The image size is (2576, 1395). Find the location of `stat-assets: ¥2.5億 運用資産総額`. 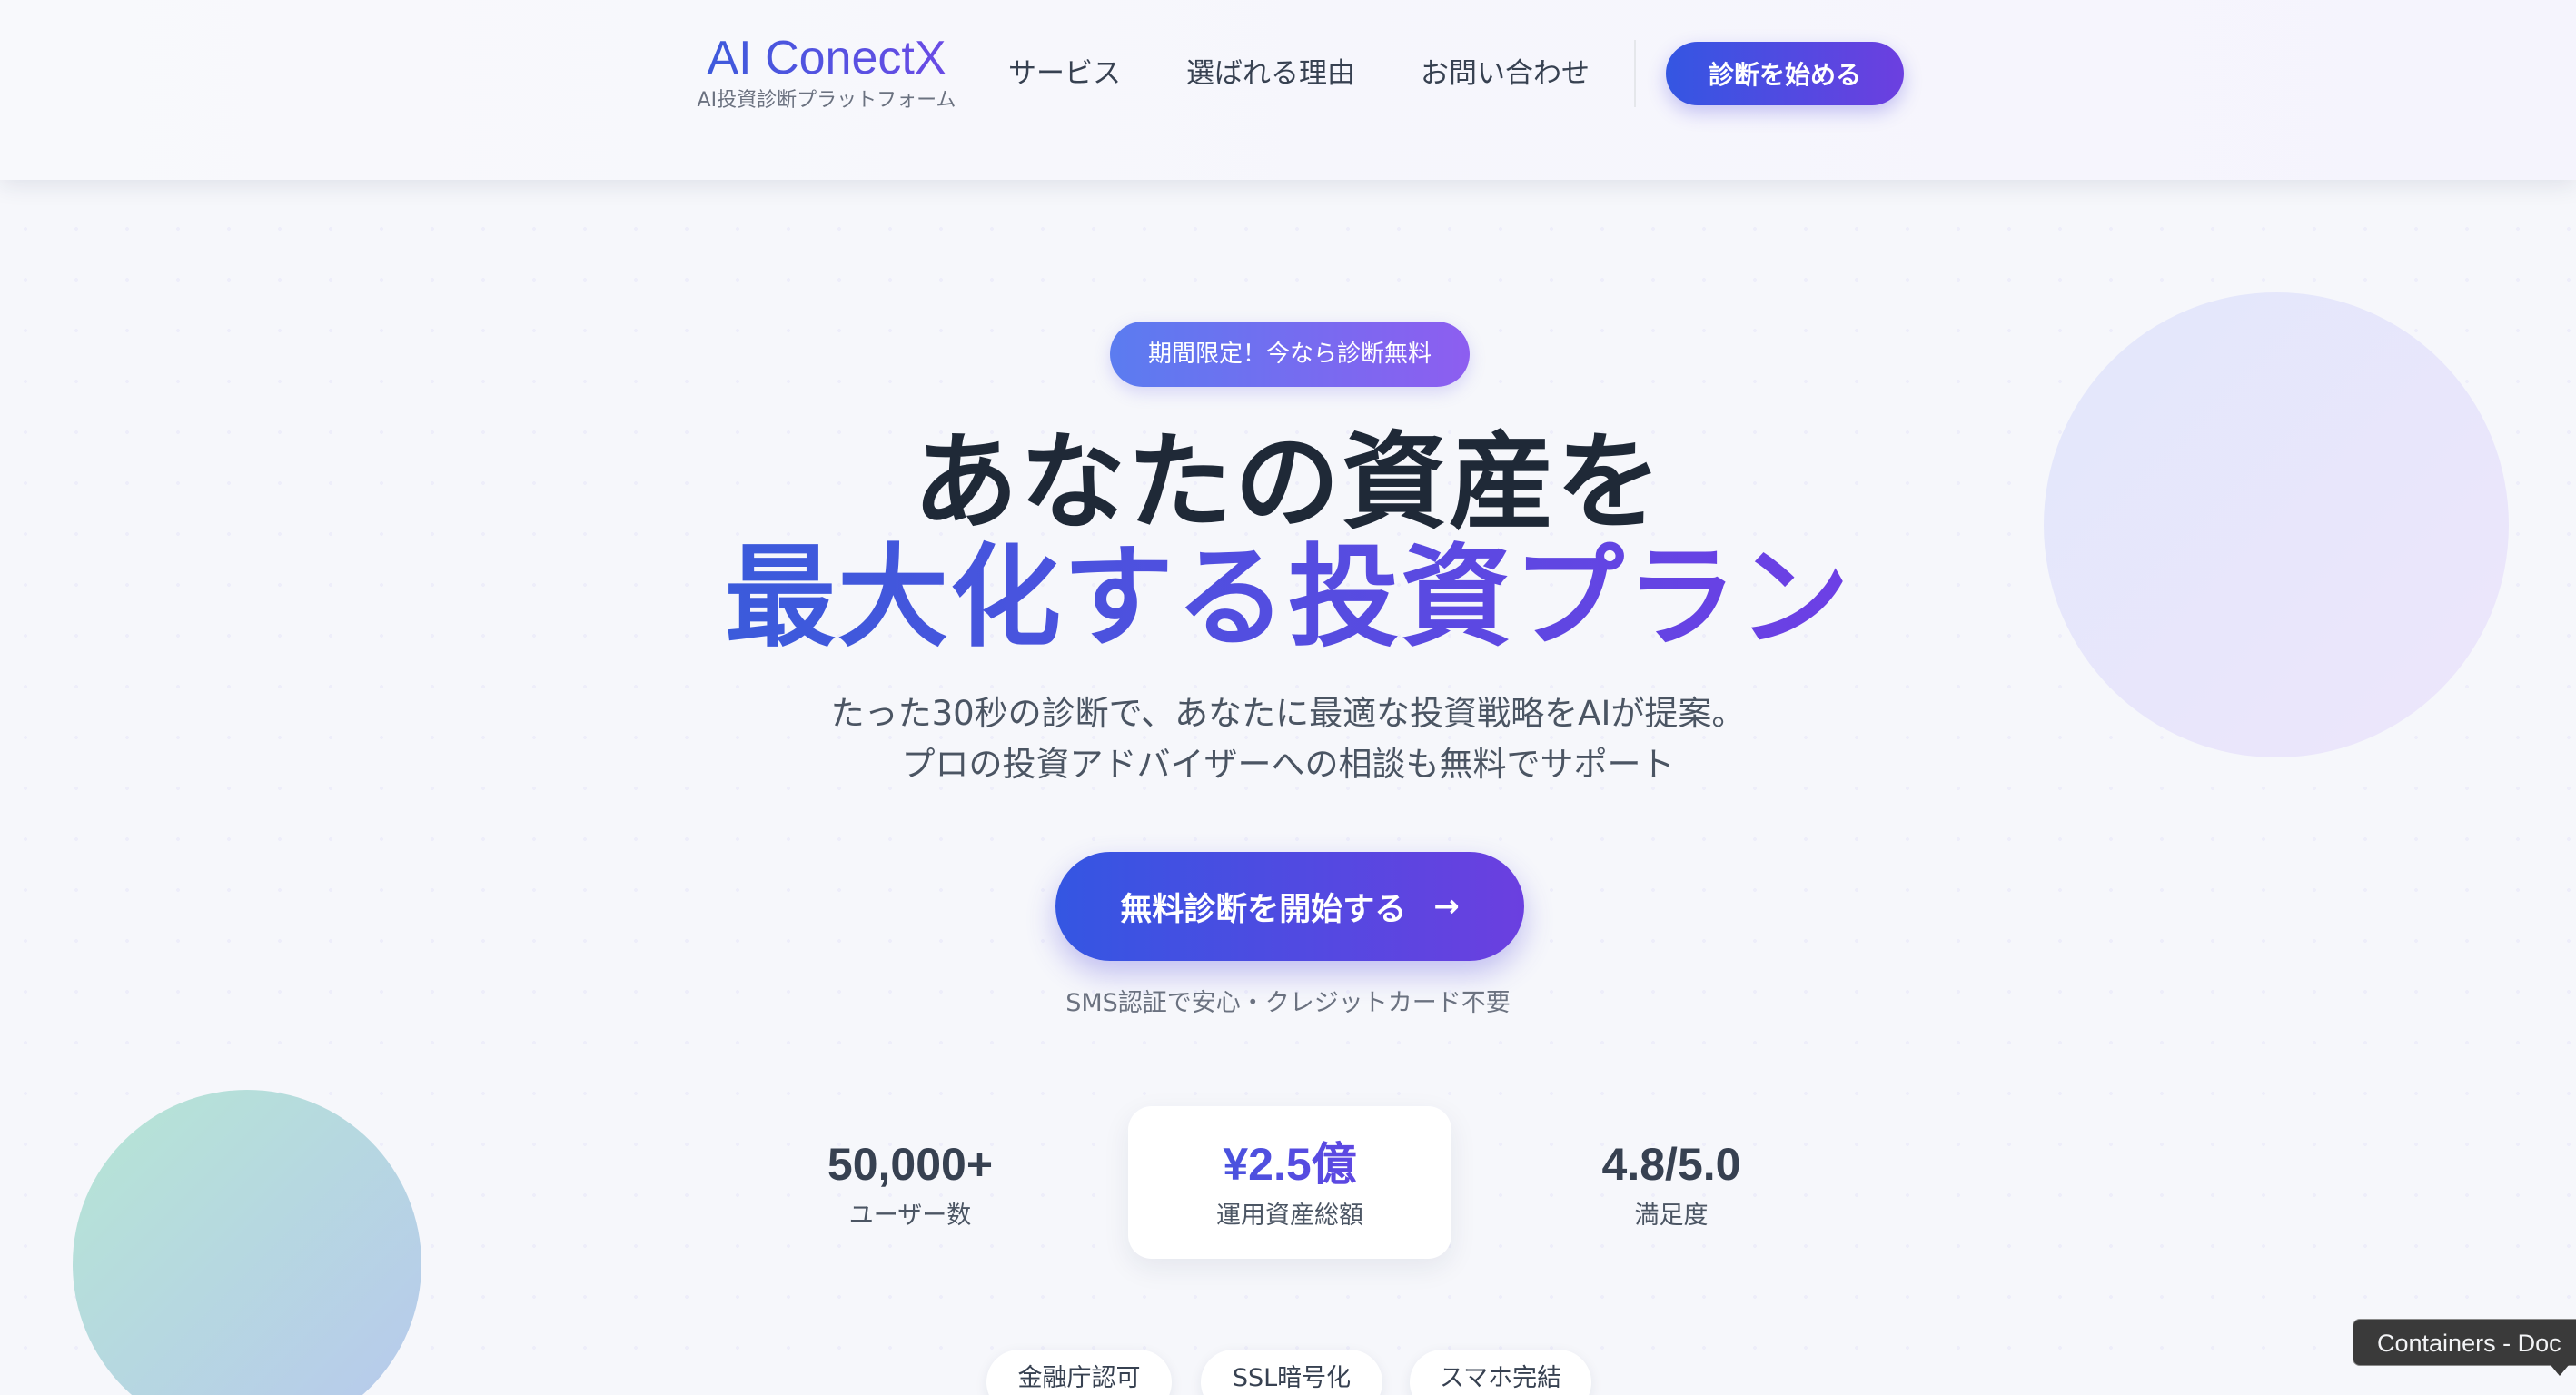

stat-assets: ¥2.5億 運用資産総額 is located at coordinates (1289, 1182).